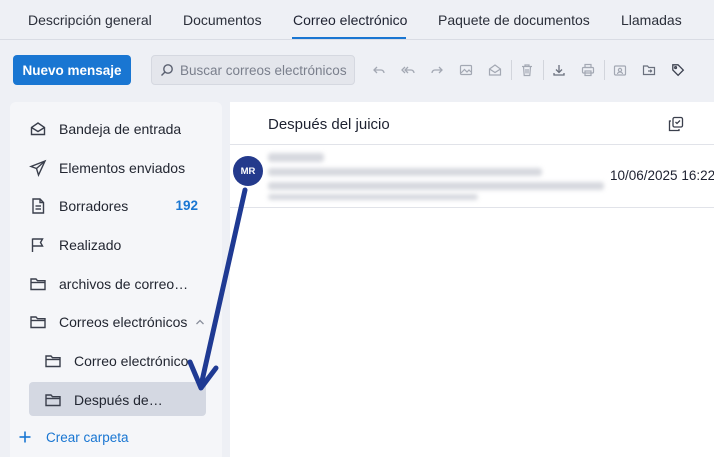 Image resolution: width=714 pixels, height=457 pixels. Describe the element at coordinates (620, 70) in the screenshot. I see `assign-icon` at that location.